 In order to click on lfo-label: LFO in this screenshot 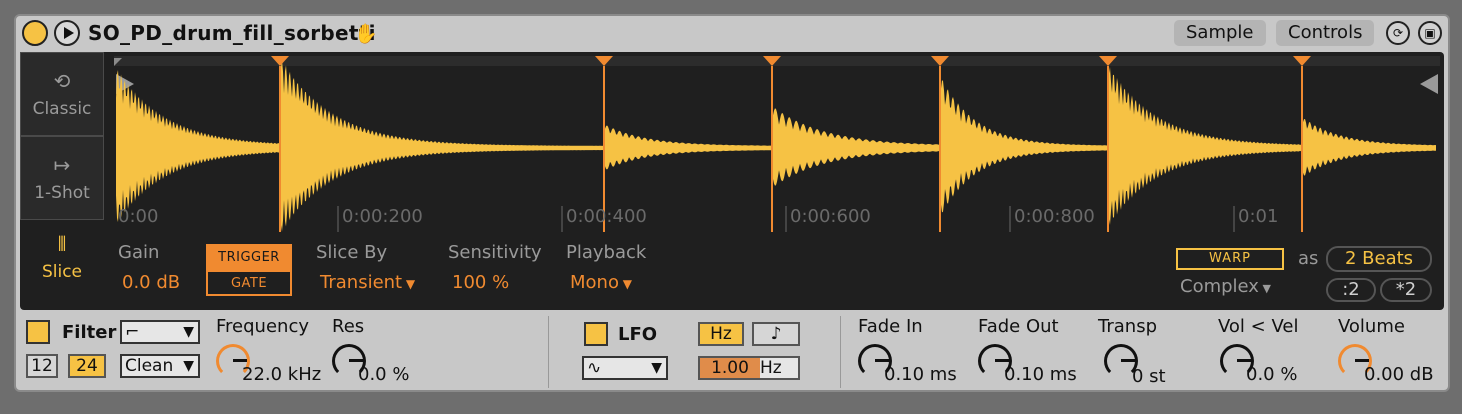, I will do `click(638, 334)`.